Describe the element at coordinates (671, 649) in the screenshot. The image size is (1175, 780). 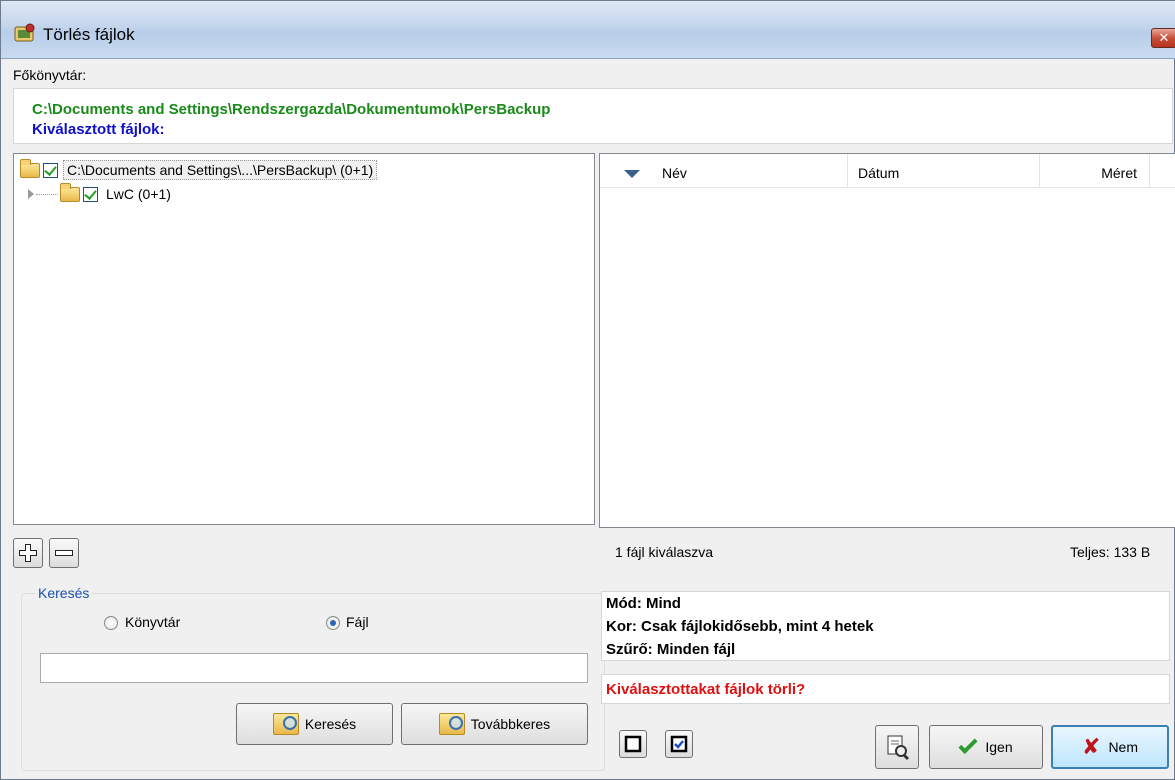
I see `filter-text: Szűrő: Minden fájl` at that location.